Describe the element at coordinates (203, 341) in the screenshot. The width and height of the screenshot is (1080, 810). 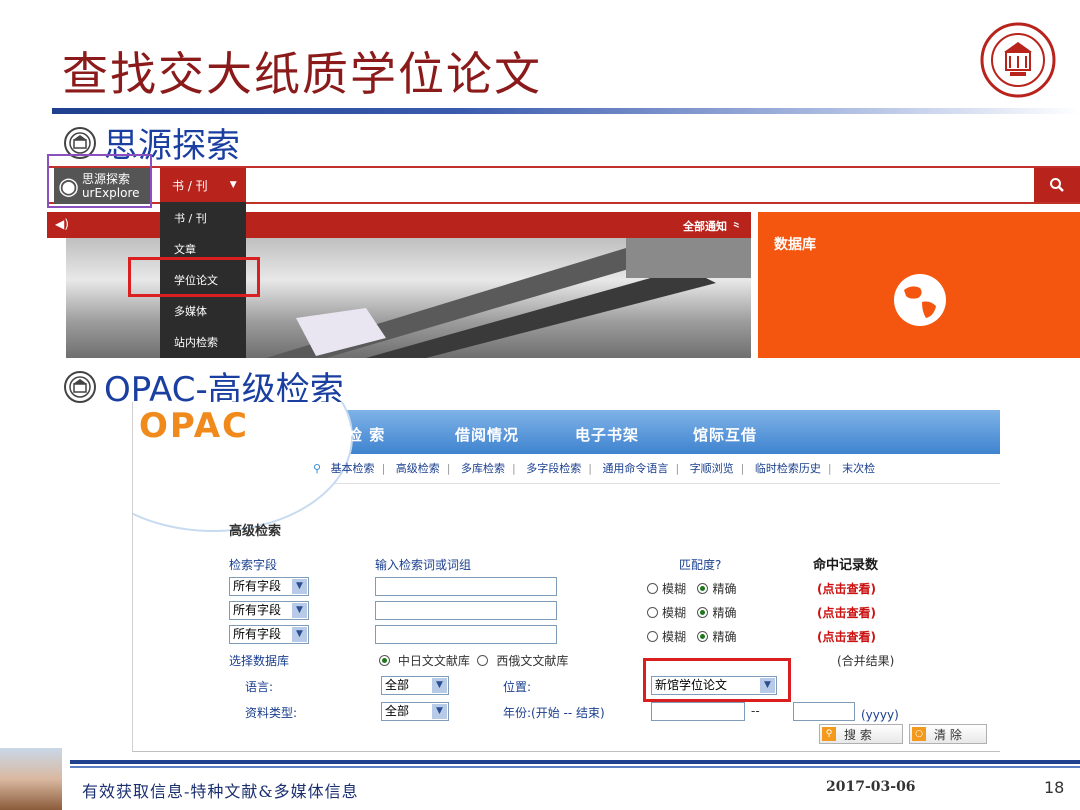
I see `menu-item-site-search: 站内检索` at that location.